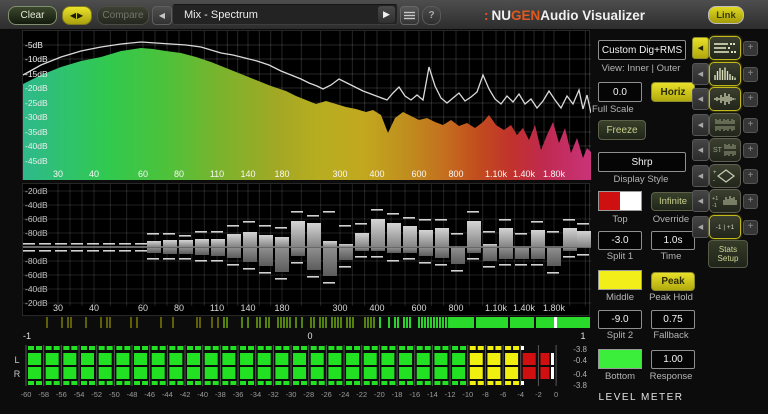 The width and height of the screenshot is (768, 414). Describe the element at coordinates (238, 394) in the screenshot. I see `tick-label: -36` at that location.